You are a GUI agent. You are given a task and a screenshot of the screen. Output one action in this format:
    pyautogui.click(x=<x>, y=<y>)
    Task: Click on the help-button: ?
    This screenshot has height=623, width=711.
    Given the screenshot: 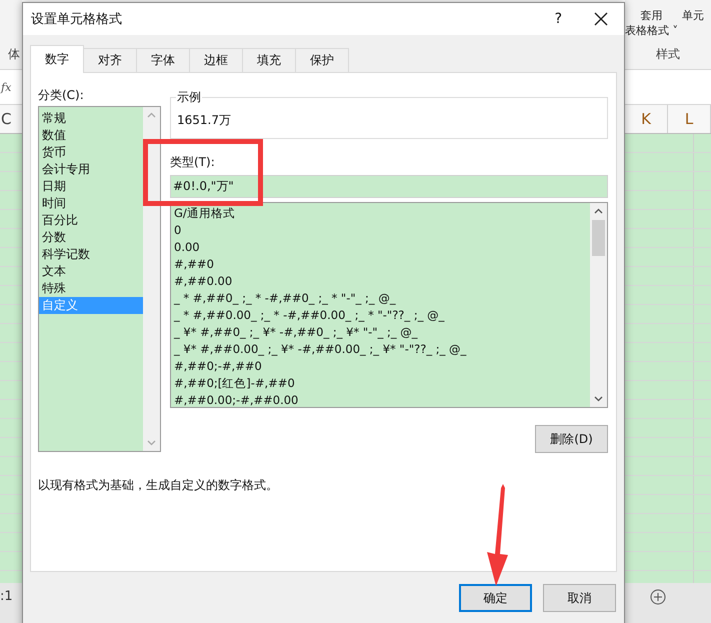 What is the action you would take?
    pyautogui.click(x=558, y=19)
    